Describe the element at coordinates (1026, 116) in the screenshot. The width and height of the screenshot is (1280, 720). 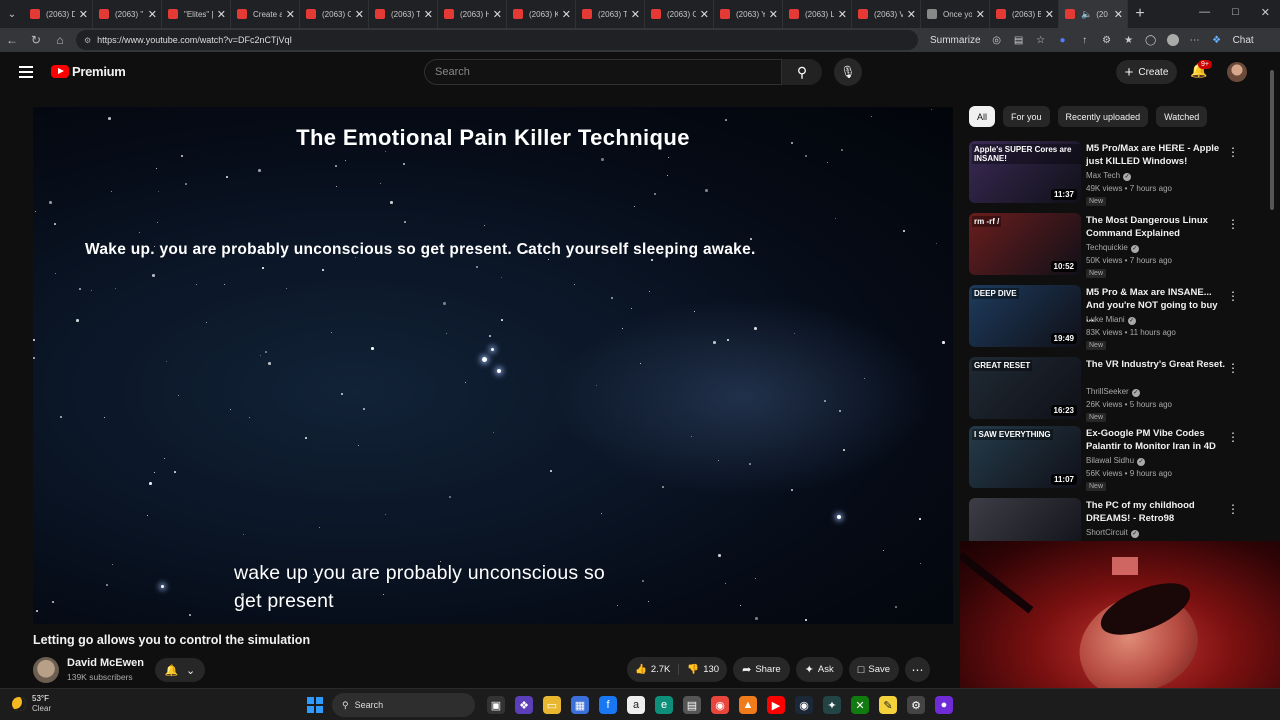
I see `chip-for-you: For you` at that location.